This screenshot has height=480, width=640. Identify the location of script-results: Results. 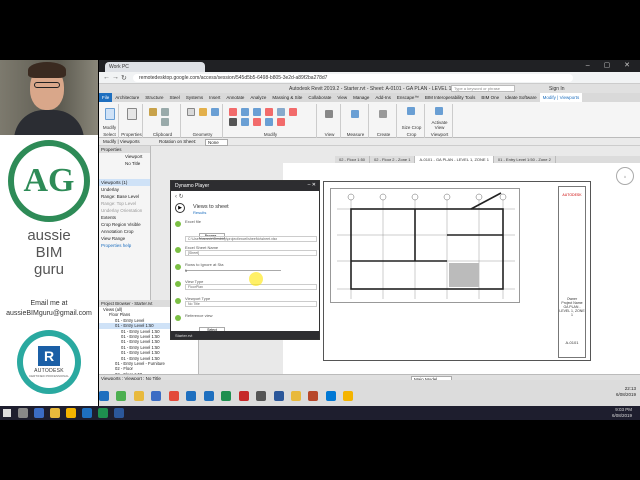
(199, 212).